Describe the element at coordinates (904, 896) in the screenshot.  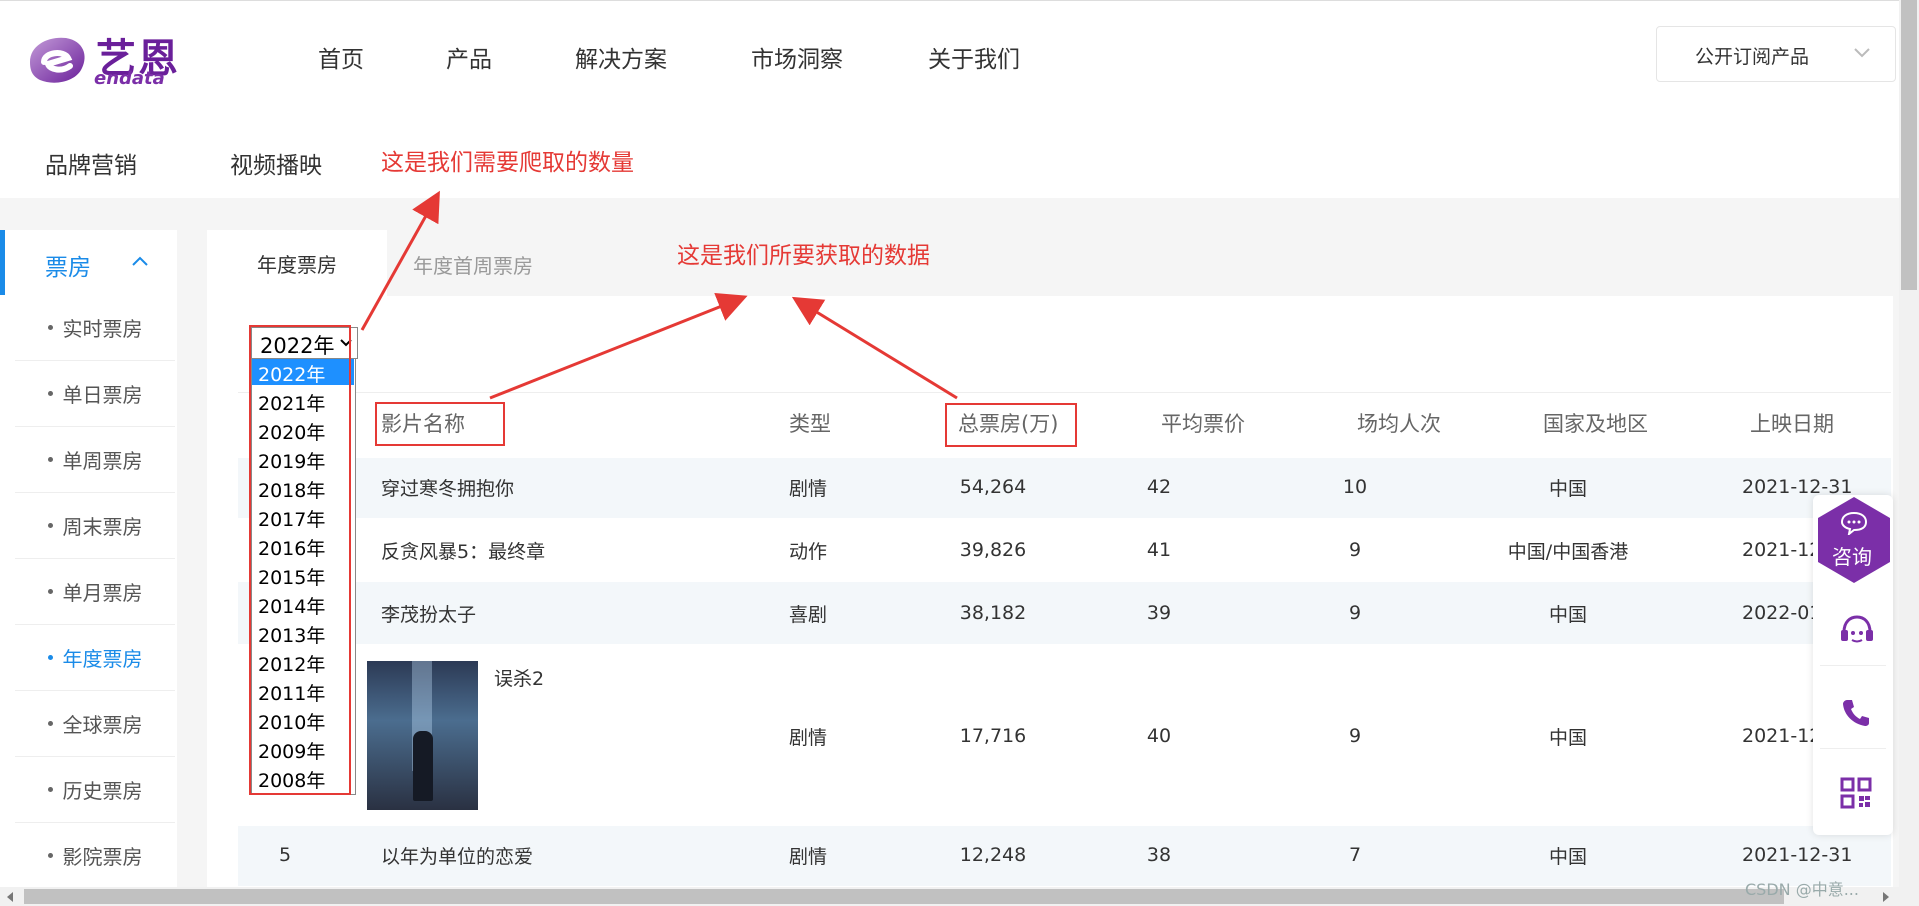
I see `horizontal-scrollbar-thumb` at that location.